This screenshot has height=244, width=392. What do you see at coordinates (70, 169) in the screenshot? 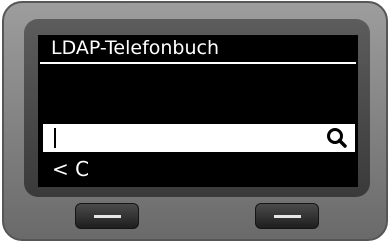
I see `softkey-left-label: < C` at bounding box center [70, 169].